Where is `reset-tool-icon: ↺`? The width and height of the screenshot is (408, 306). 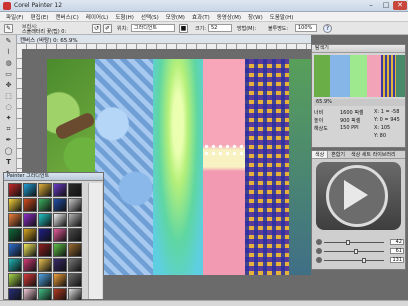 reset-tool-icon: ↺ is located at coordinates (96, 28).